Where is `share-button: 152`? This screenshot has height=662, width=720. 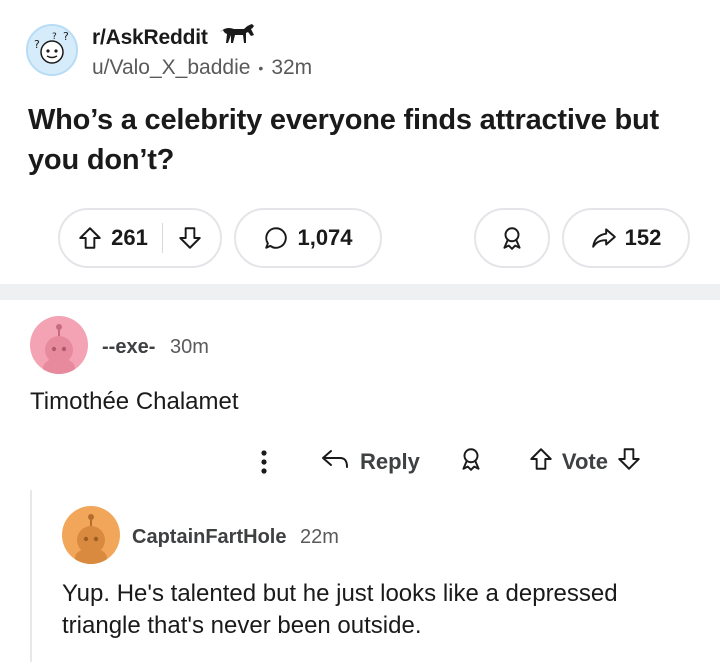
share-button: 152 is located at coordinates (626, 238).